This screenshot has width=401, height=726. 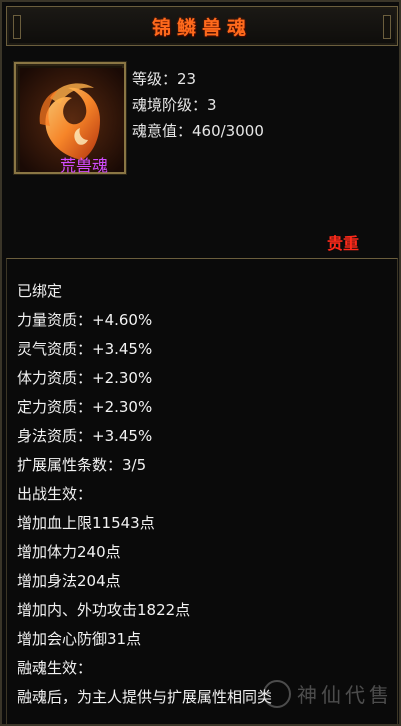 I want to click on item-stats: 等级：23 魂境阶级：3 魂意值：460/3000, so click(x=198, y=105).